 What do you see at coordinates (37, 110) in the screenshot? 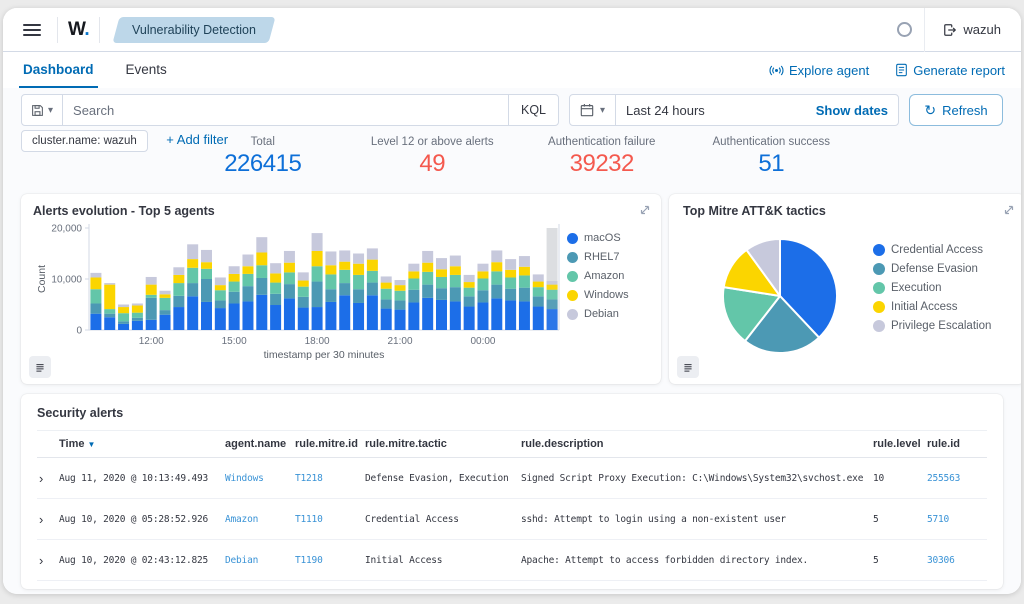
I see `save-icon` at bounding box center [37, 110].